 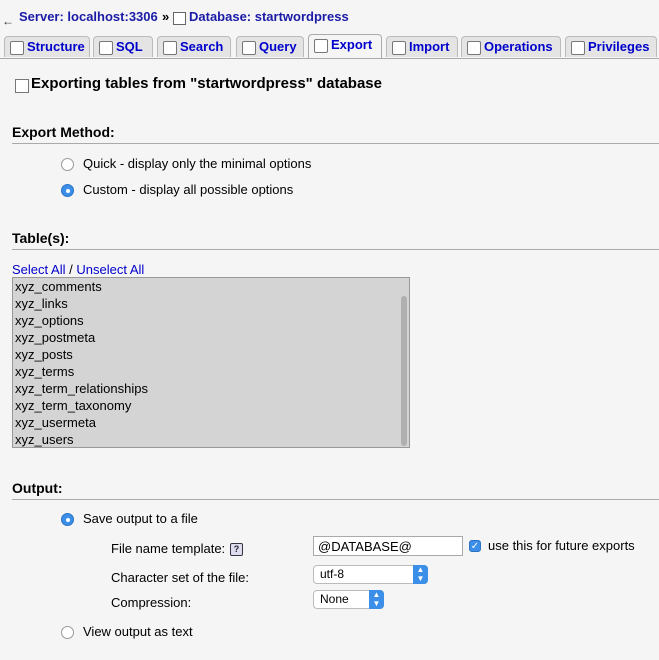 I want to click on save-to-file-radio, so click(x=67, y=519).